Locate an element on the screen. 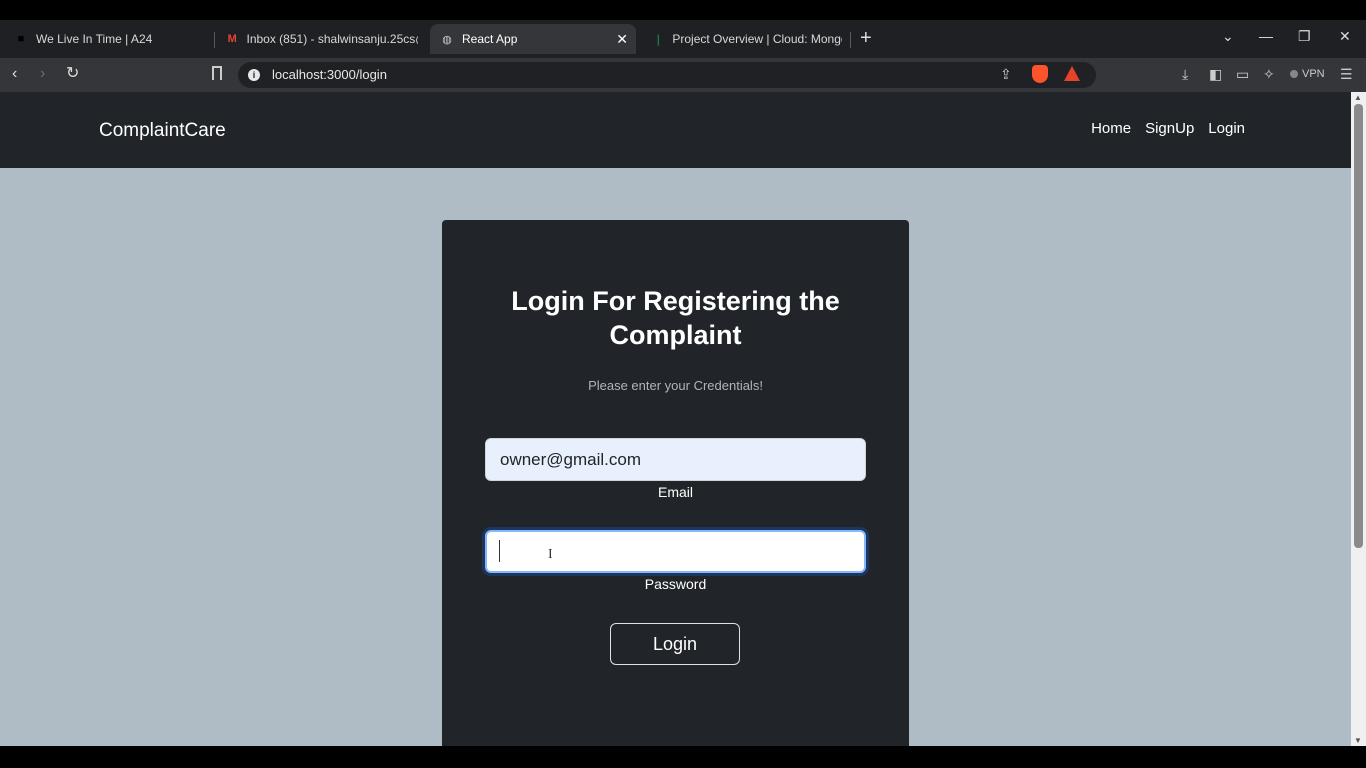 The image size is (1366, 768). login-button: Login is located at coordinates (675, 644).